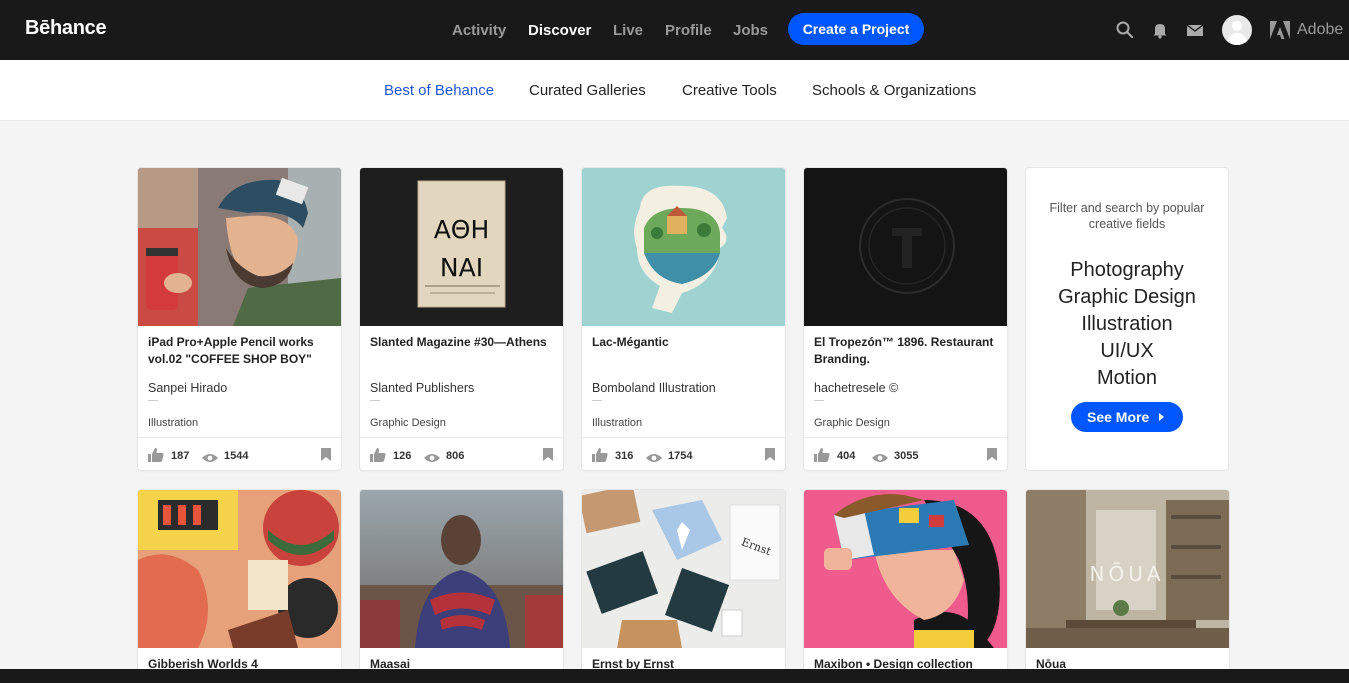  I want to click on project-owner: hachetresele ©, so click(856, 388).